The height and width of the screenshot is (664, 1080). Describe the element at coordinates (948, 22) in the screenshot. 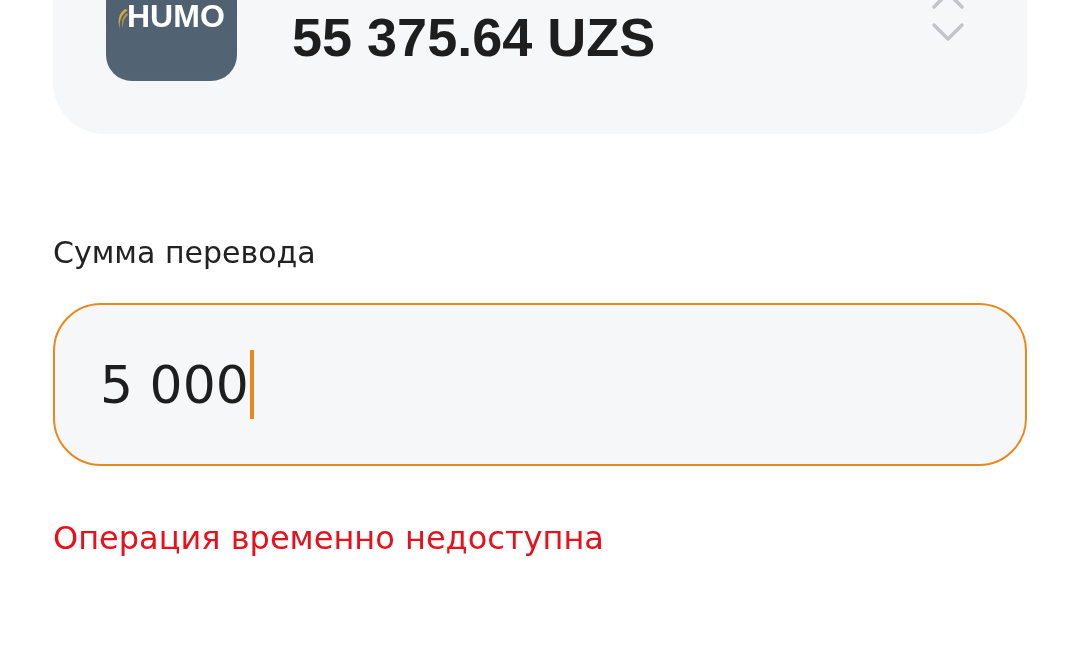

I see `chevrons-icon` at that location.